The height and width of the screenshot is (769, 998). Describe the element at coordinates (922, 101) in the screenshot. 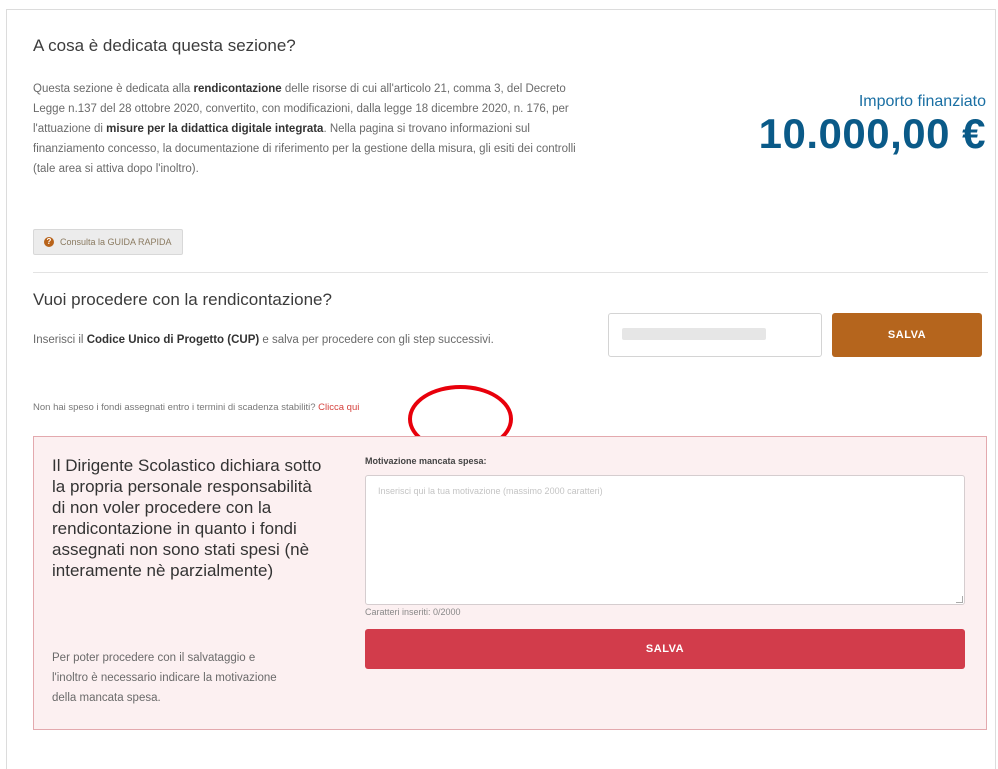

I see `funded-amount-label: Importo finanziato` at that location.